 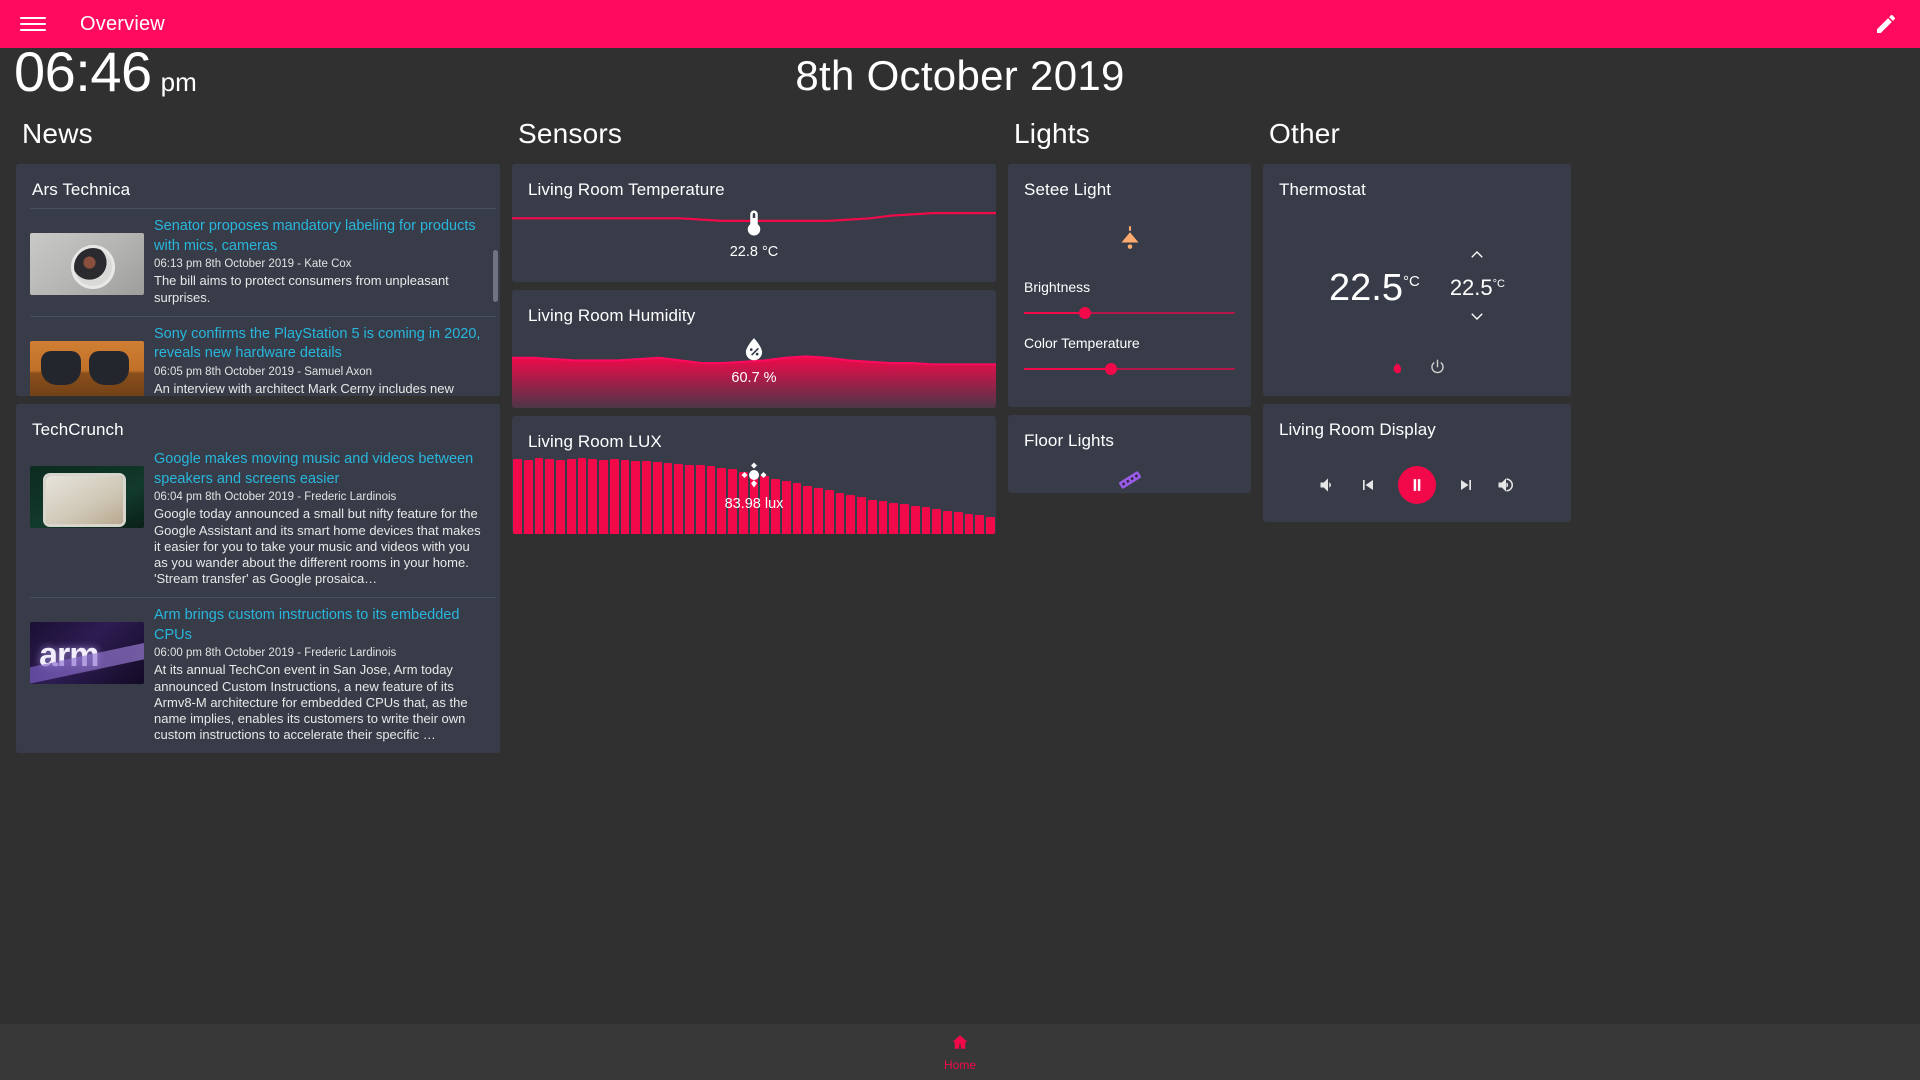 I want to click on app-bar: Overview, so click(x=960, y=24).